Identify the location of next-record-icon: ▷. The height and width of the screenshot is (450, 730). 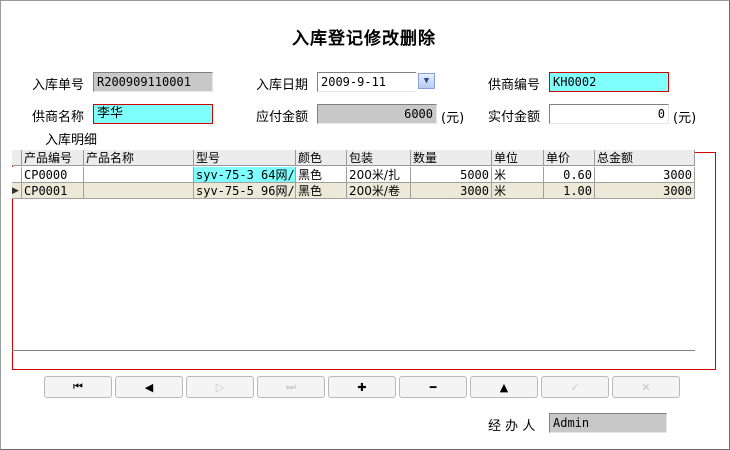
(220, 387).